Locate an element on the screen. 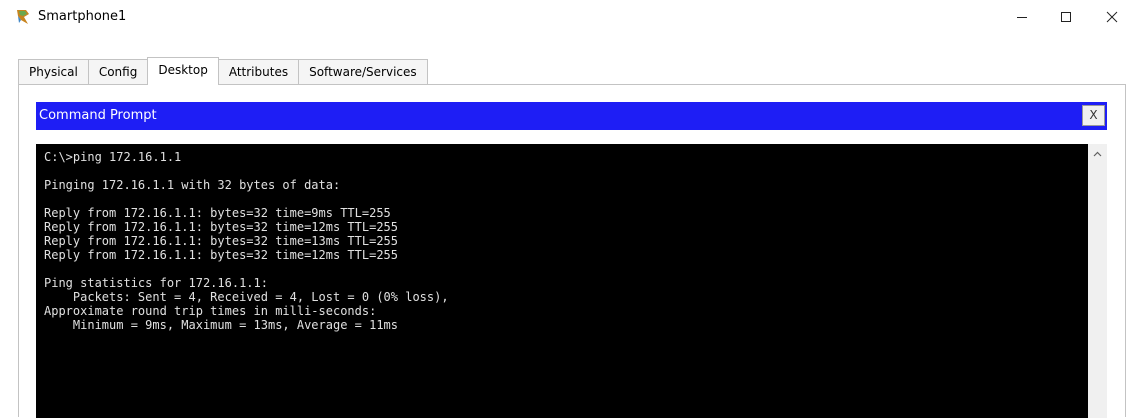 This screenshot has width=1134, height=418. scroll-up-button is located at coordinates (1097, 153).